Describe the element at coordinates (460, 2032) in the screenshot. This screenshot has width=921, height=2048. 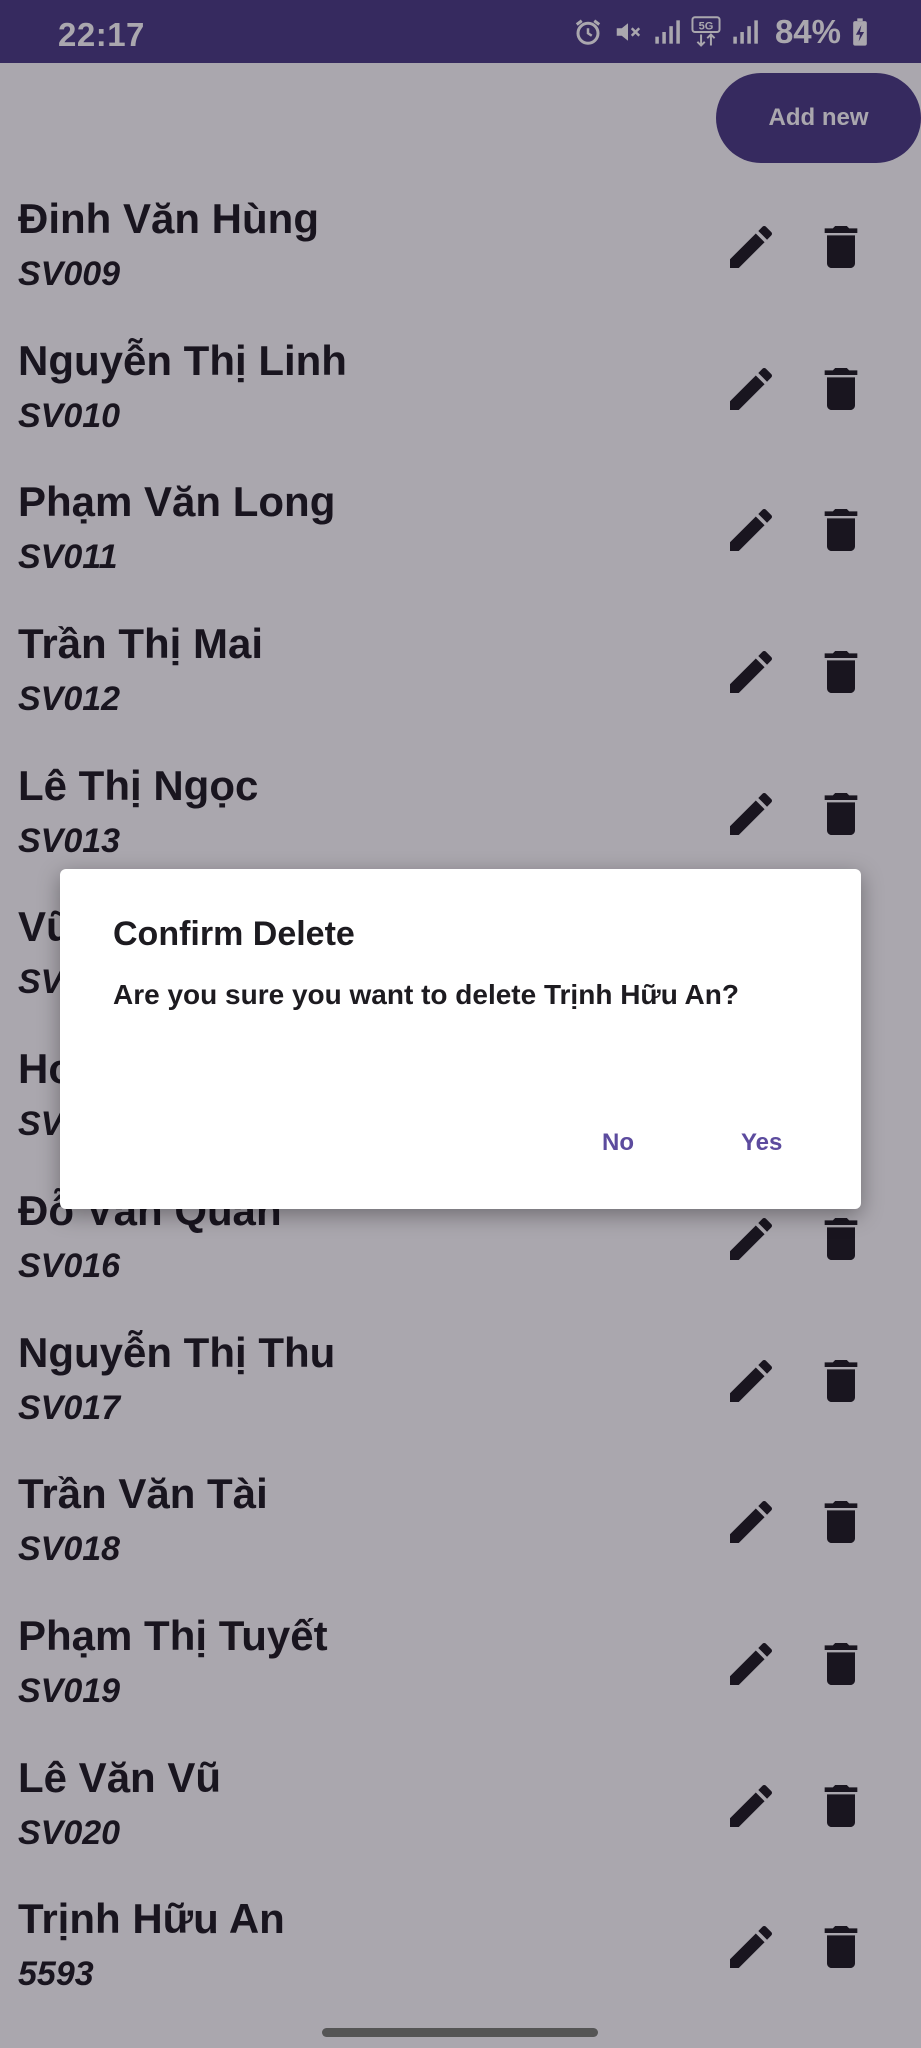
I see `home-gesture-handle` at that location.